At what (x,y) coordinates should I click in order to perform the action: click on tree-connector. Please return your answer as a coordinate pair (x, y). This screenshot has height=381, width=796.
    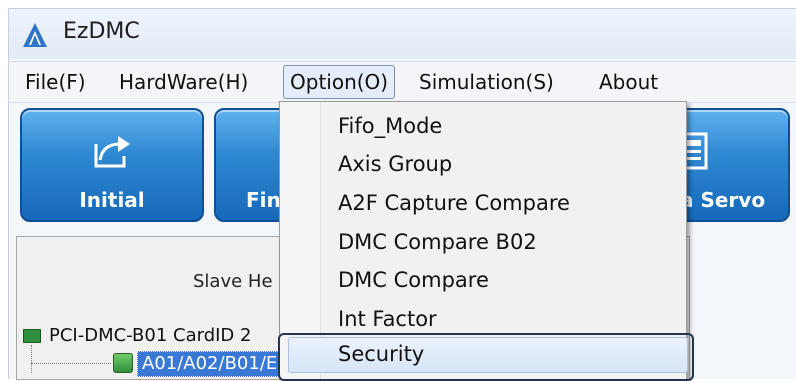
    Looking at the image, I should click on (32, 359).